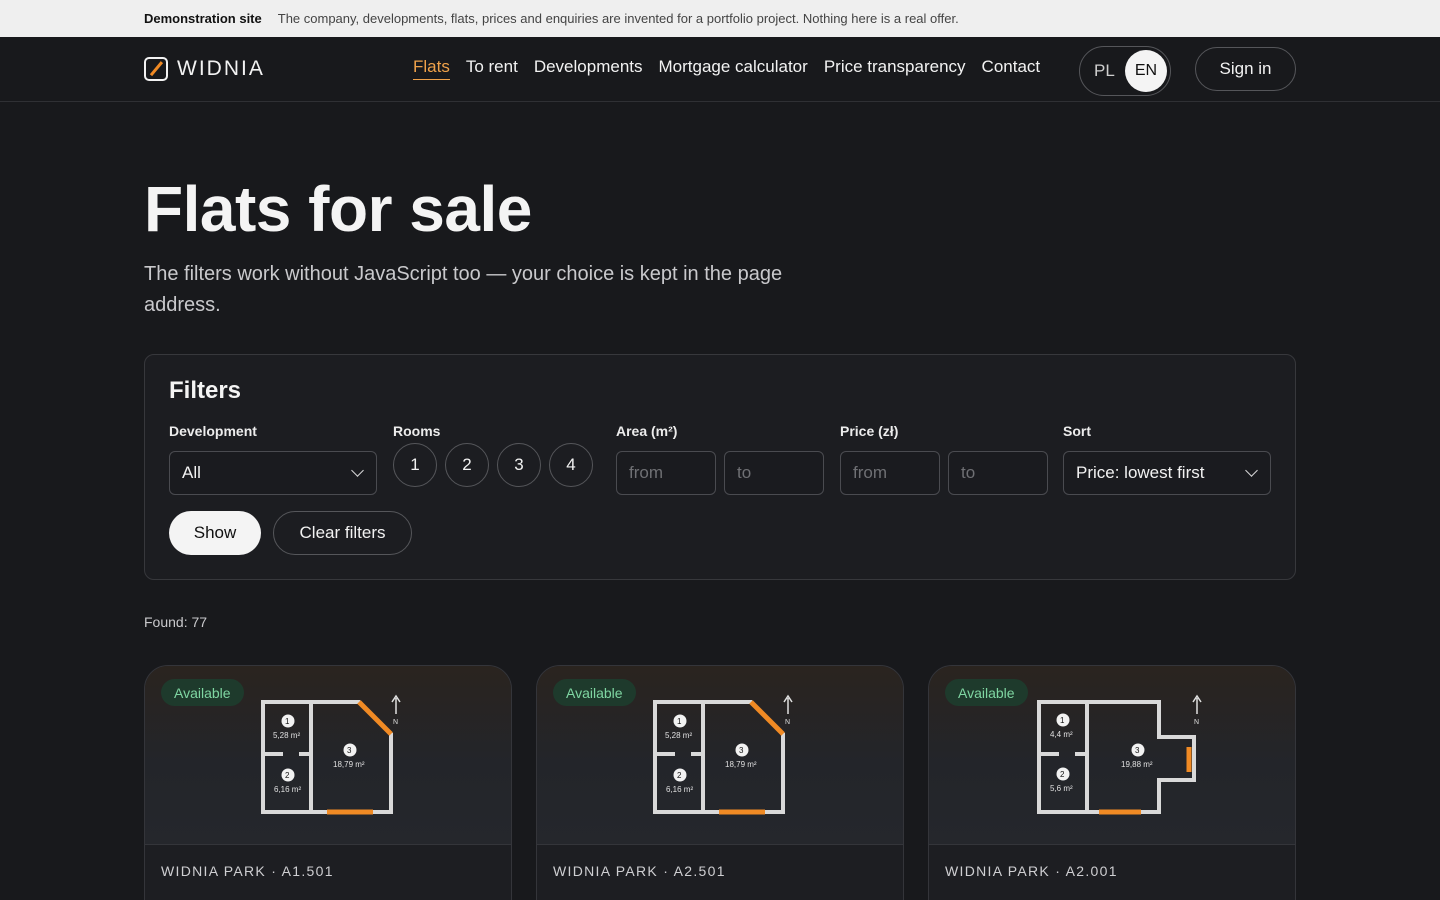 The image size is (1440, 900). I want to click on development-label: Development, so click(213, 431).